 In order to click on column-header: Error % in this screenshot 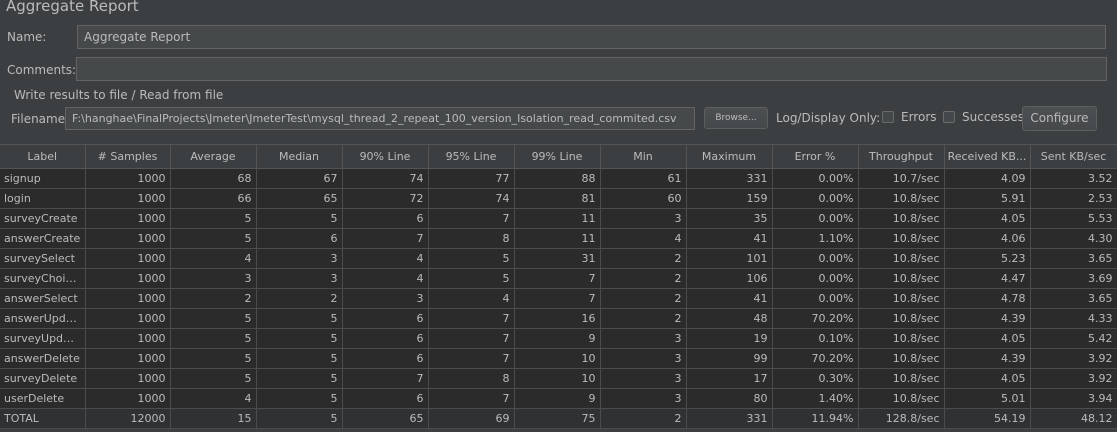, I will do `click(815, 156)`.